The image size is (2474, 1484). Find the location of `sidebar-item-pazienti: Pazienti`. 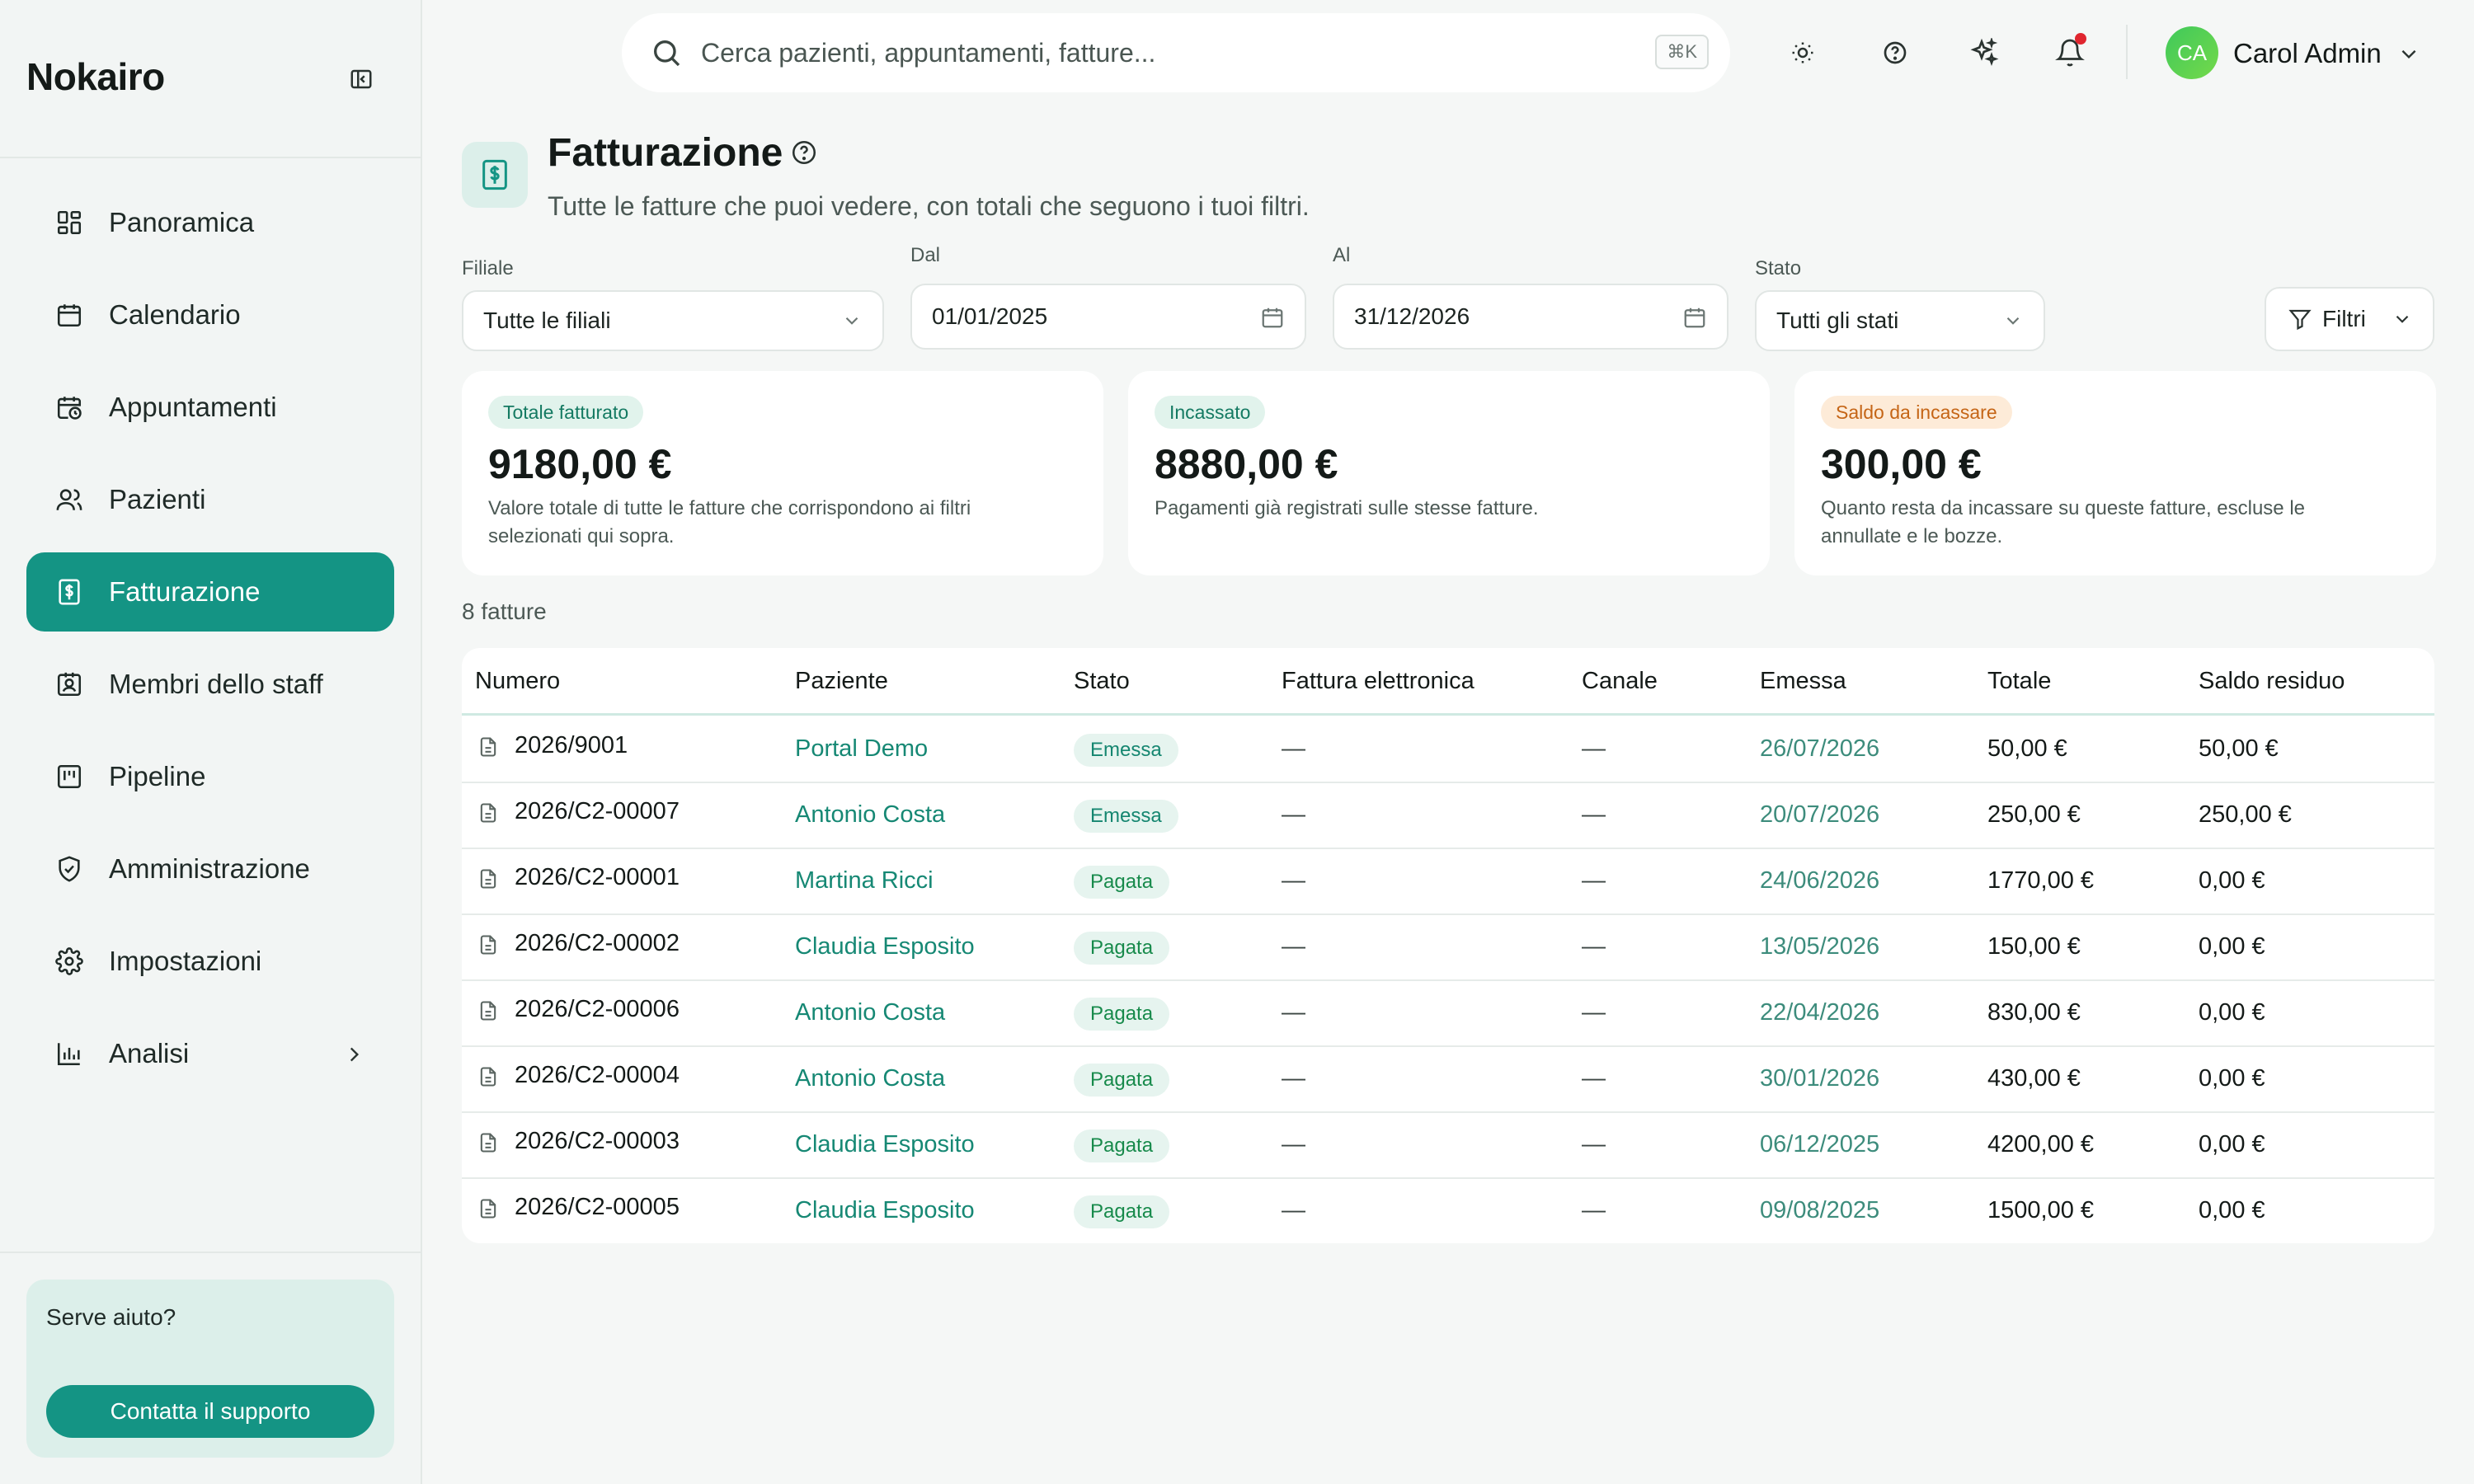

sidebar-item-pazienti: Pazienti is located at coordinates (210, 500).